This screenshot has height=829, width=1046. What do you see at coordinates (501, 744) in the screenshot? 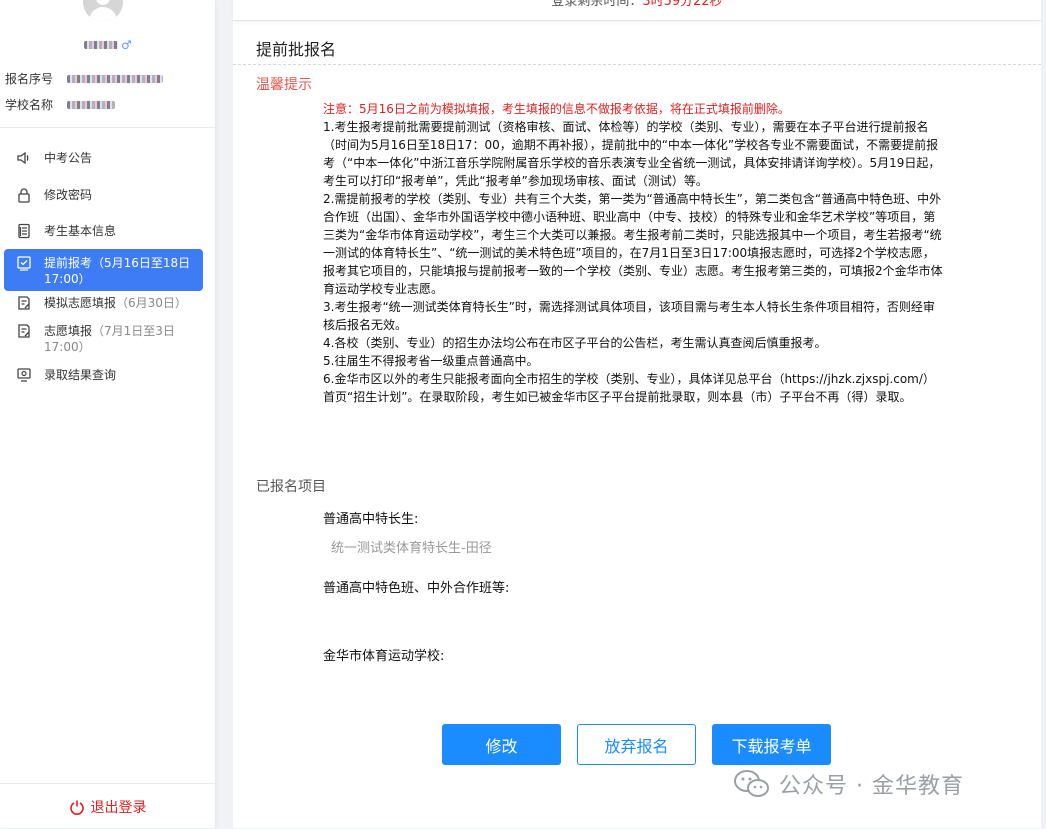
I see `modify-button: 修改` at bounding box center [501, 744].